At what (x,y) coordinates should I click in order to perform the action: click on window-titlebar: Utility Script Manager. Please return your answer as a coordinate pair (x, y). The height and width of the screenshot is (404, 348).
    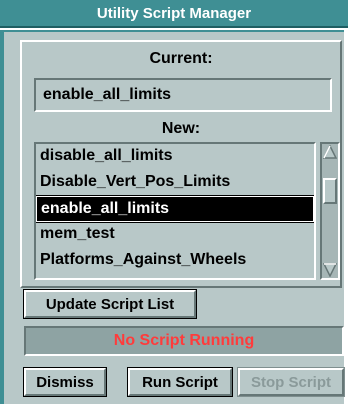
    Looking at the image, I should click on (174, 14).